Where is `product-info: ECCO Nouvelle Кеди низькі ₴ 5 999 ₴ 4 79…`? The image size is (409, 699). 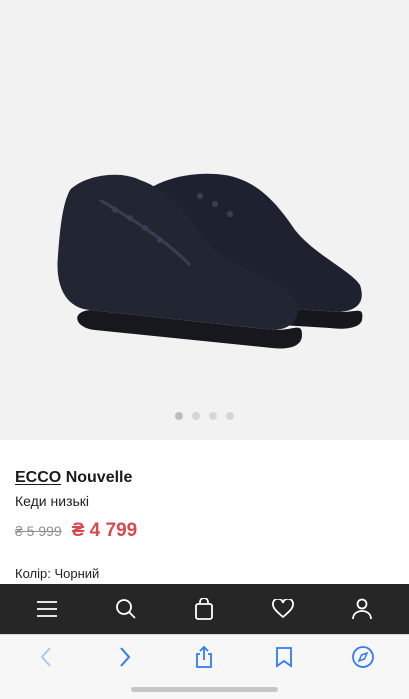 product-info: ECCO Nouvelle Кеди низькі ₴ 5 999 ₴ 4 79… is located at coordinates (204, 505).